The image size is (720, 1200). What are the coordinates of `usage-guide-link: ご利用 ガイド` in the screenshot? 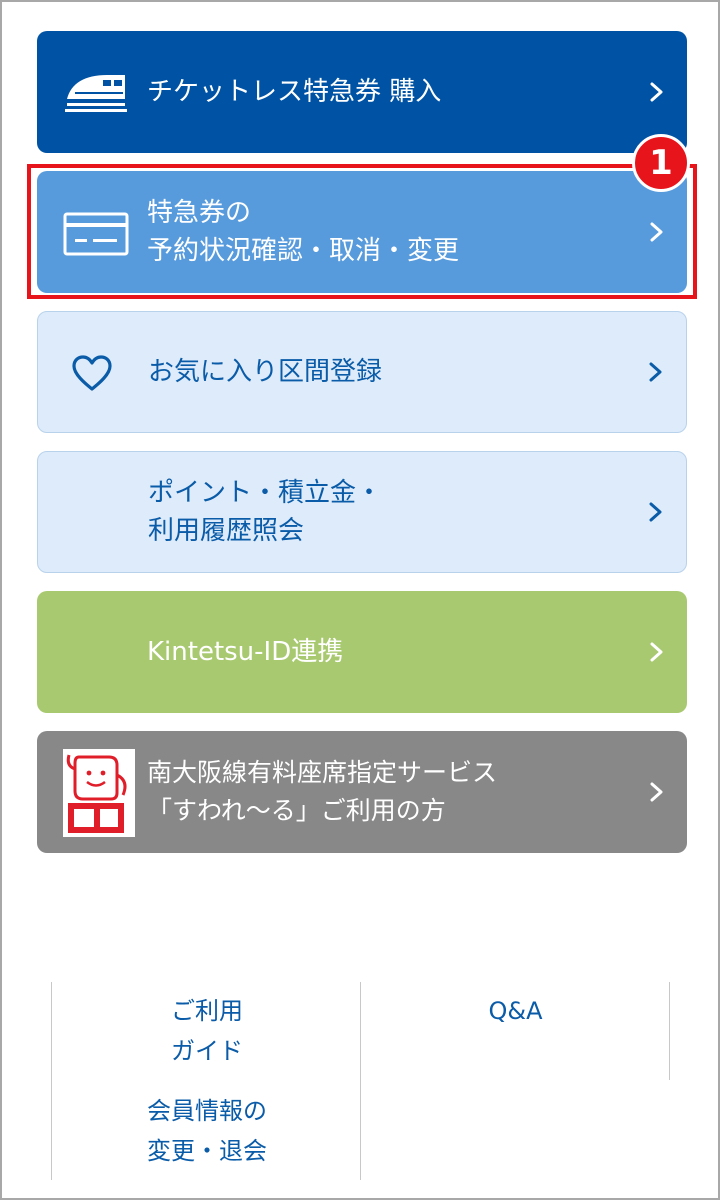 It's located at (207, 1031).